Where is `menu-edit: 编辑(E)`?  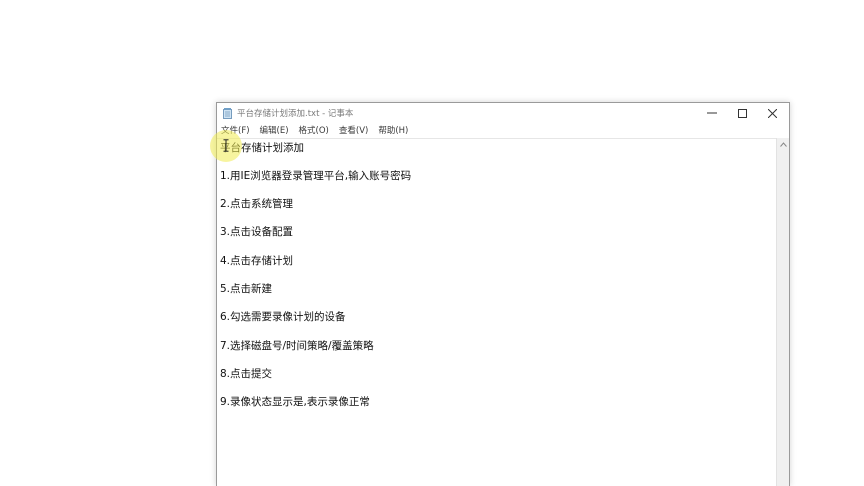
menu-edit: 编辑(E) is located at coordinates (274, 131).